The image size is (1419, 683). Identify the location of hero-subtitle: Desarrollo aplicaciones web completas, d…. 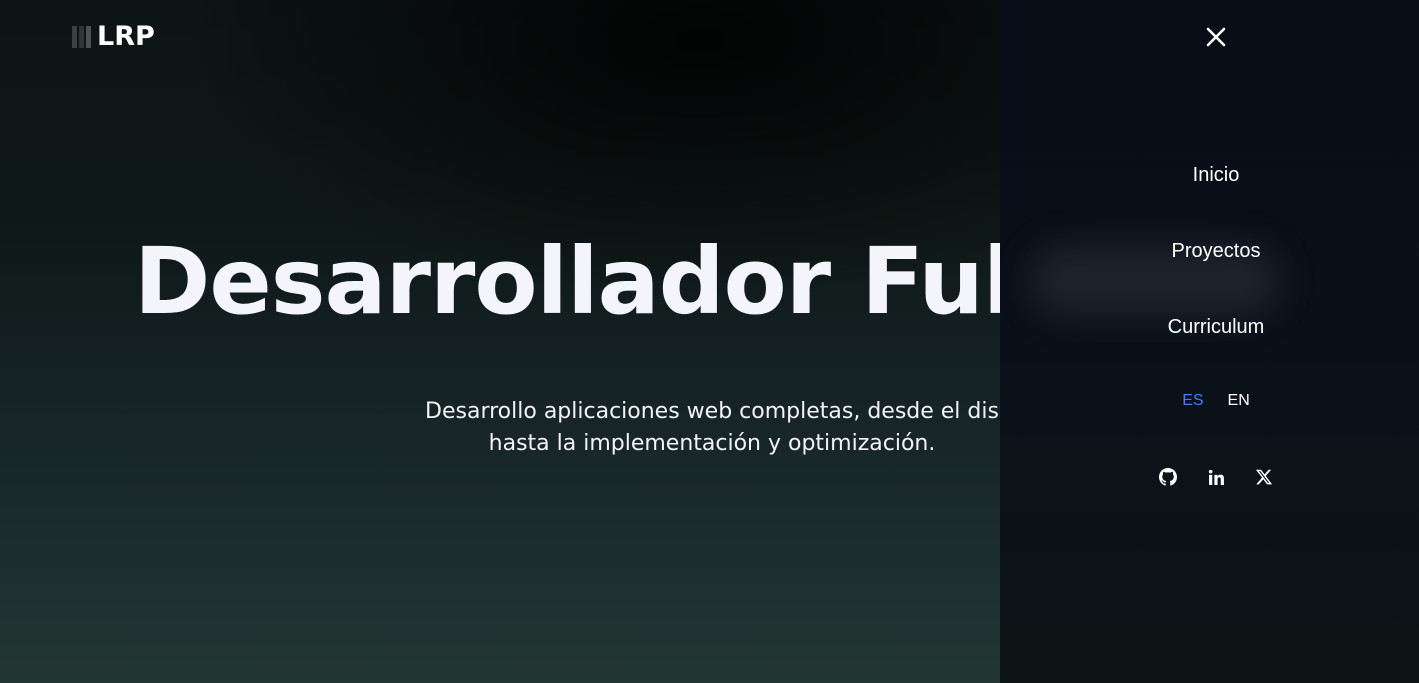
(712, 428).